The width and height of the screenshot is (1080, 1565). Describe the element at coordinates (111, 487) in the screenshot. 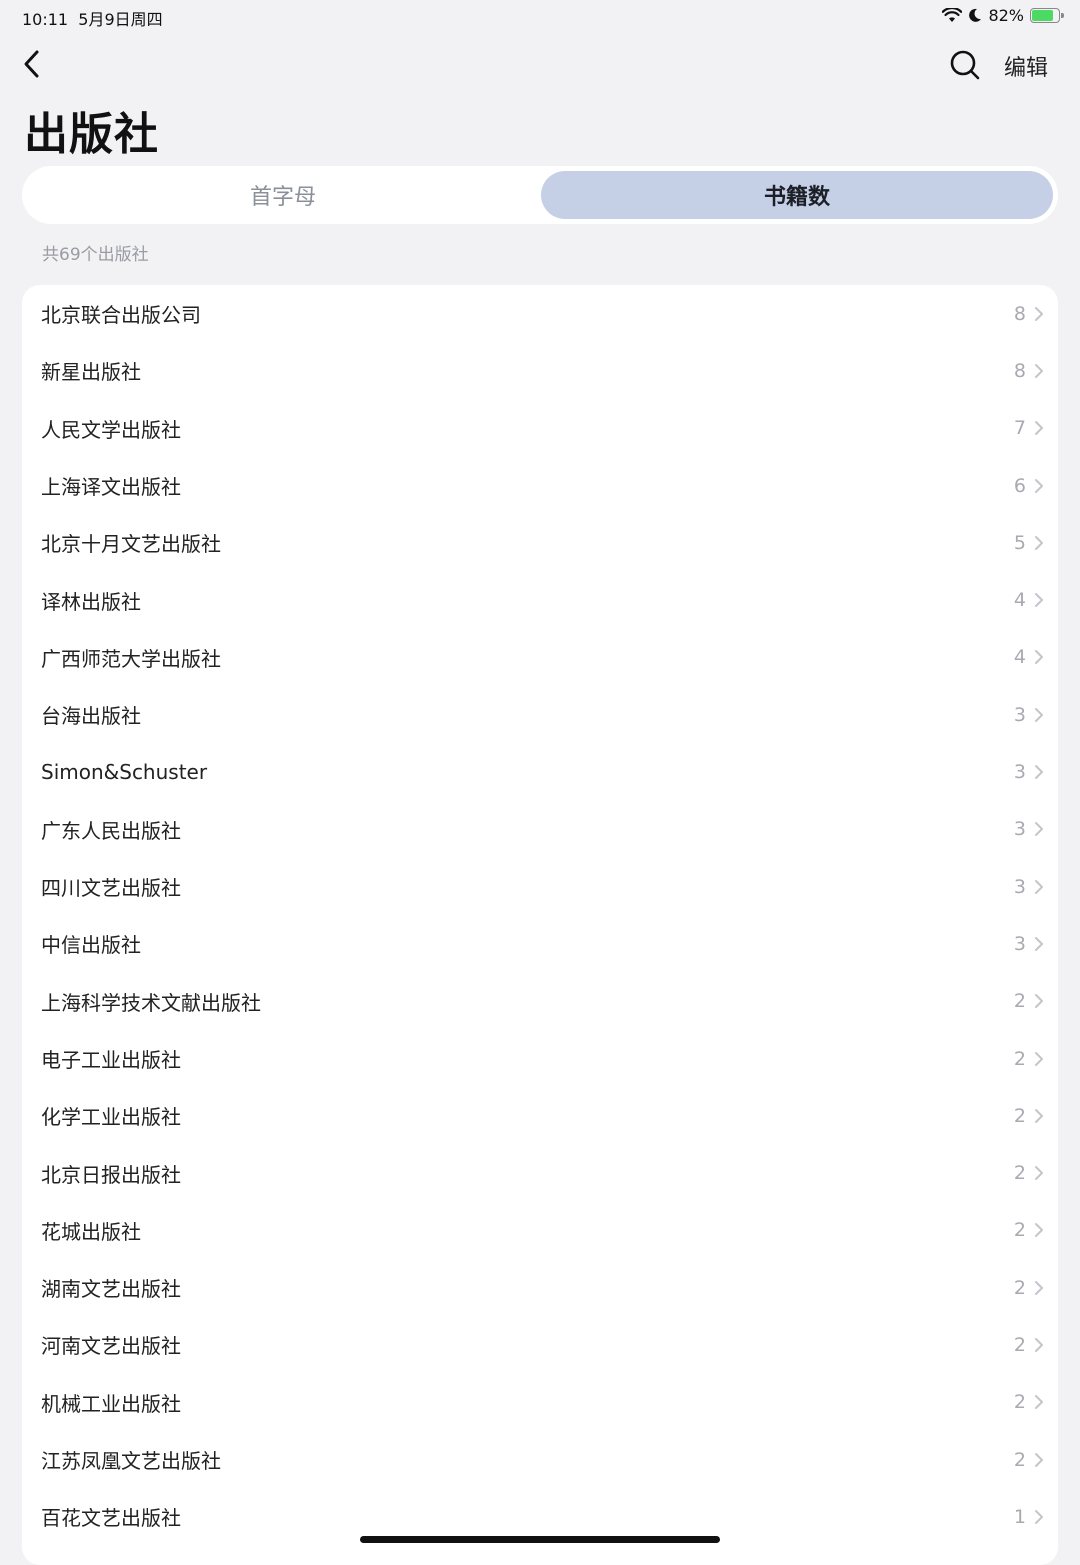

I see `publisher-name: 上海译文出版社` at that location.